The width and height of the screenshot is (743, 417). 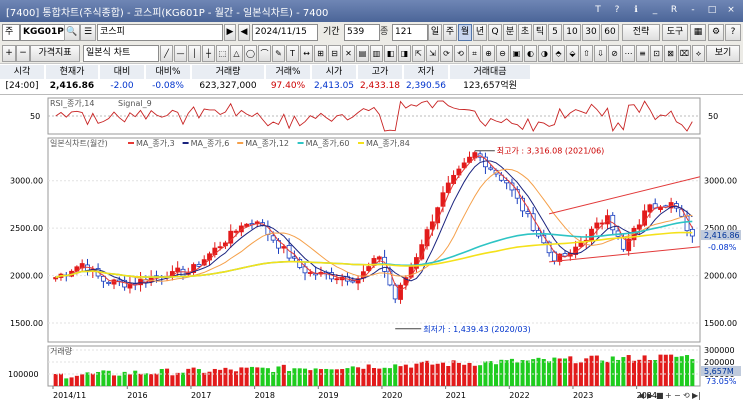 What do you see at coordinates (222, 53) in the screenshot?
I see `draw-tool-icon-4: ⬚` at bounding box center [222, 53].